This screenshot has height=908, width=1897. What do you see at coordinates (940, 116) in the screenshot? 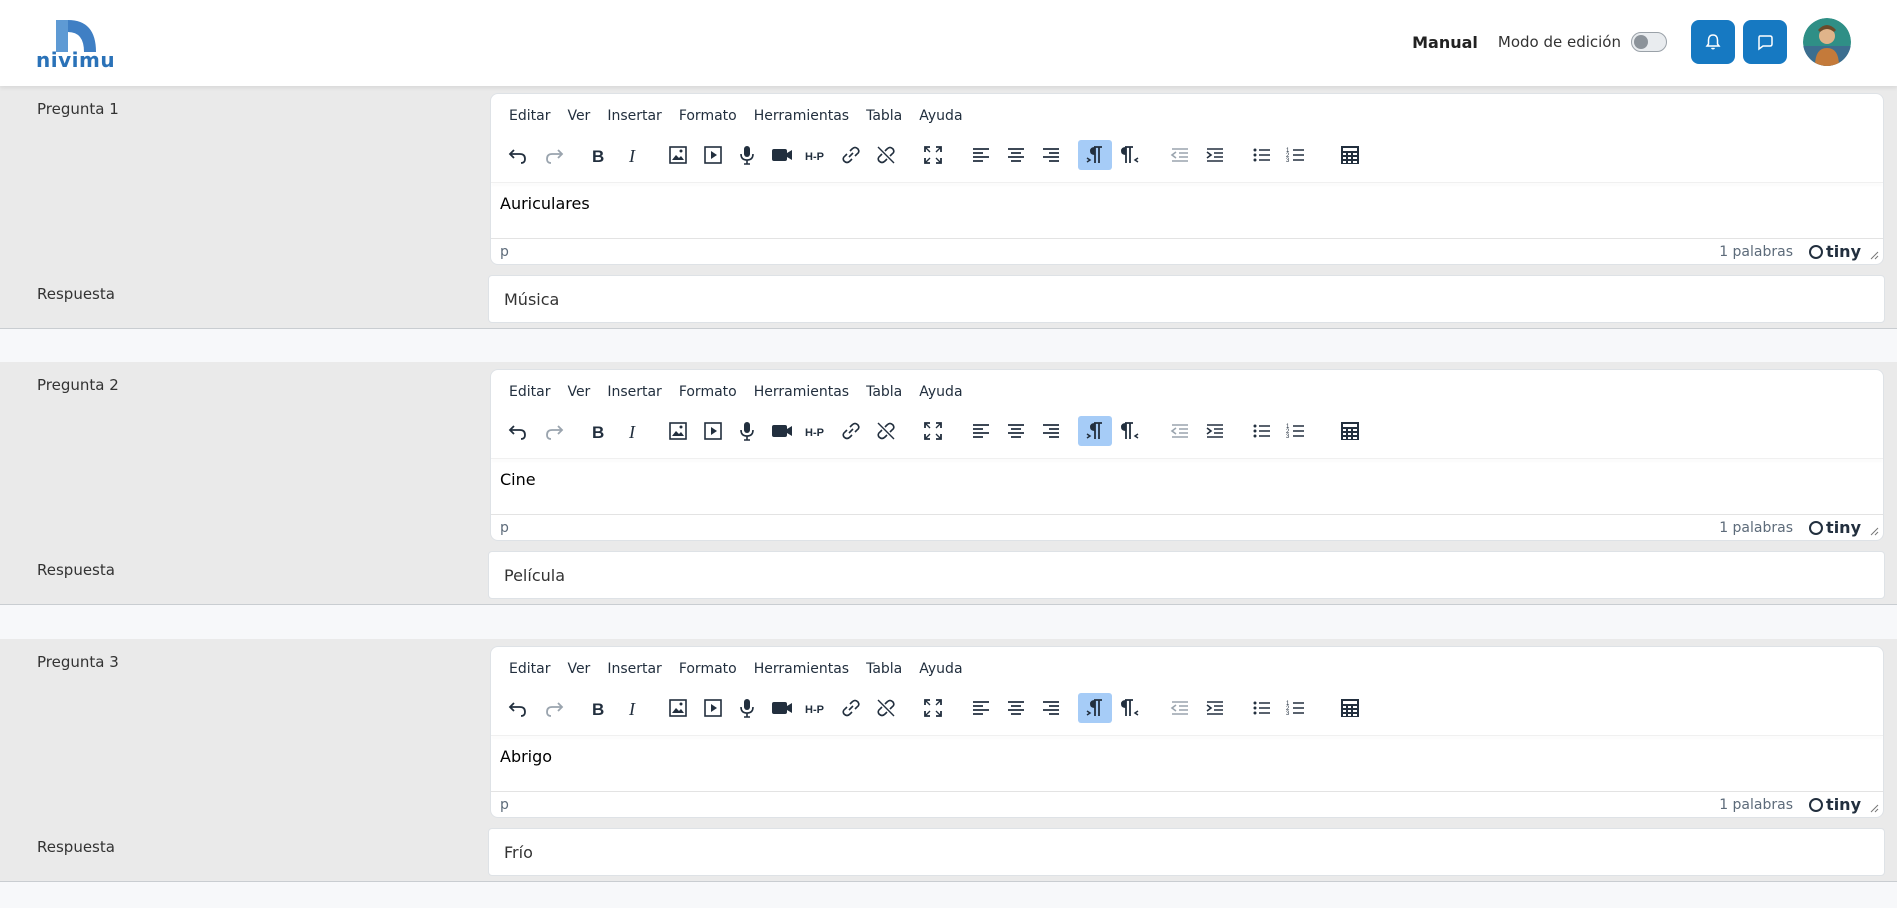
I see `menu-ayuda: Ayuda` at bounding box center [940, 116].